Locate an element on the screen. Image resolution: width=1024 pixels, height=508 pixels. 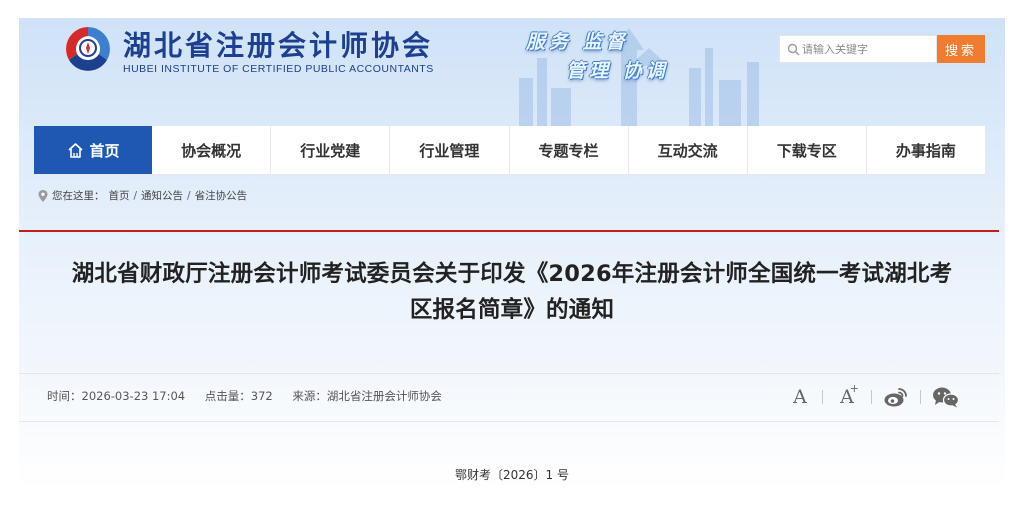
font-increase-icon: A + is located at coordinates (847, 395).